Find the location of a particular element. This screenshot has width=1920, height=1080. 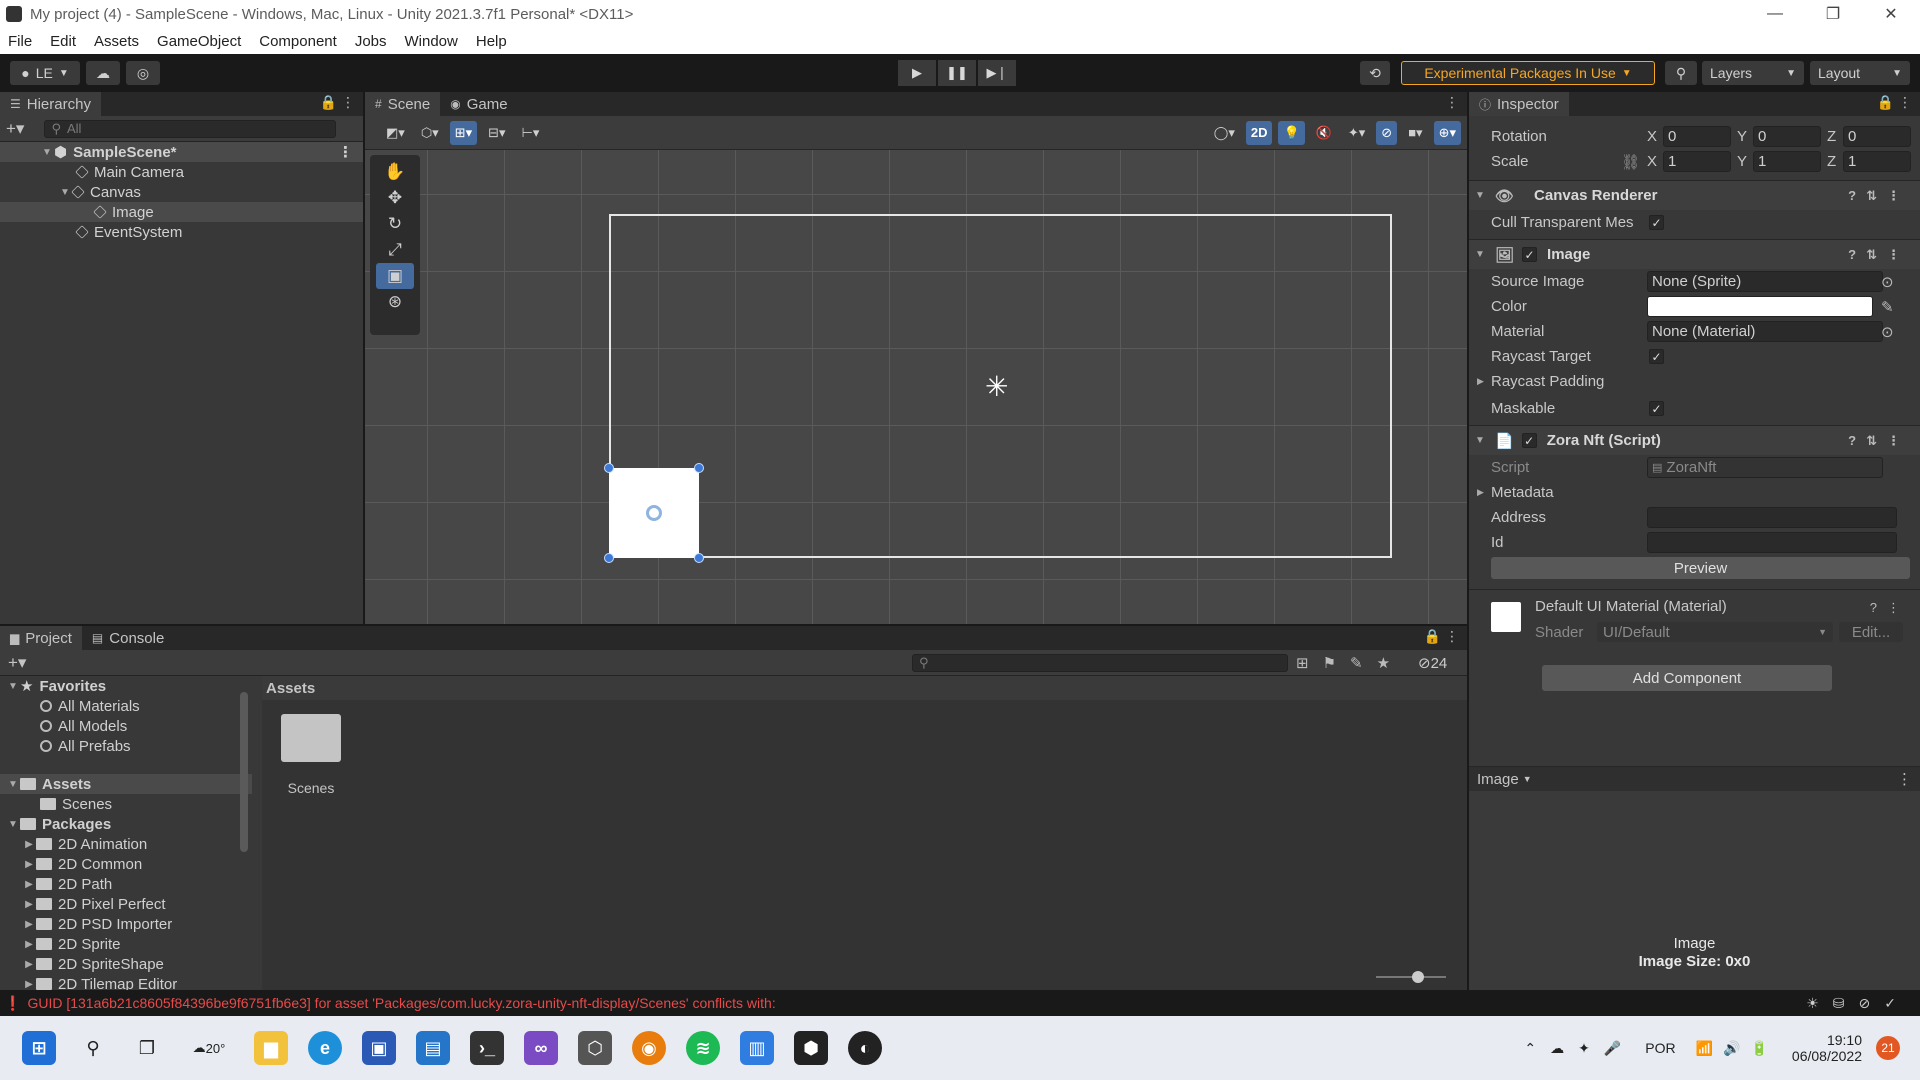

breadcrumb: Assets is located at coordinates (864, 688).